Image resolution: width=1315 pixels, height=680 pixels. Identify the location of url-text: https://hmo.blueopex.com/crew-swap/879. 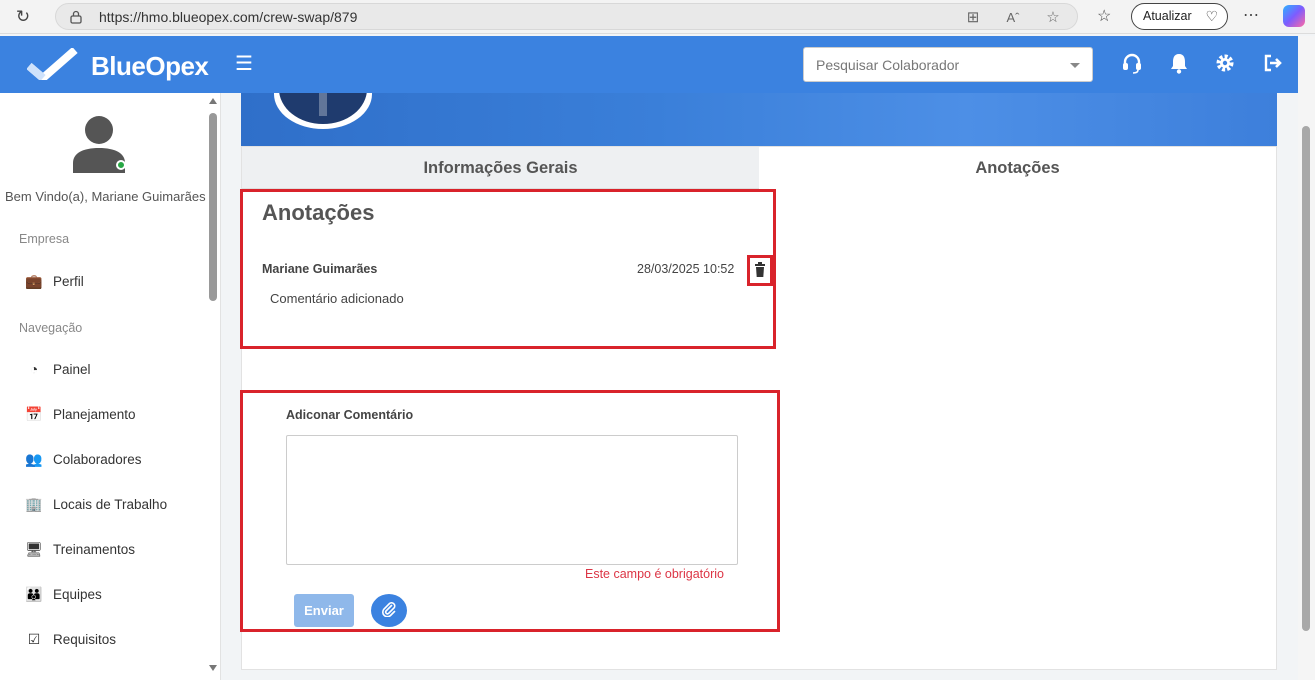
(228, 17).